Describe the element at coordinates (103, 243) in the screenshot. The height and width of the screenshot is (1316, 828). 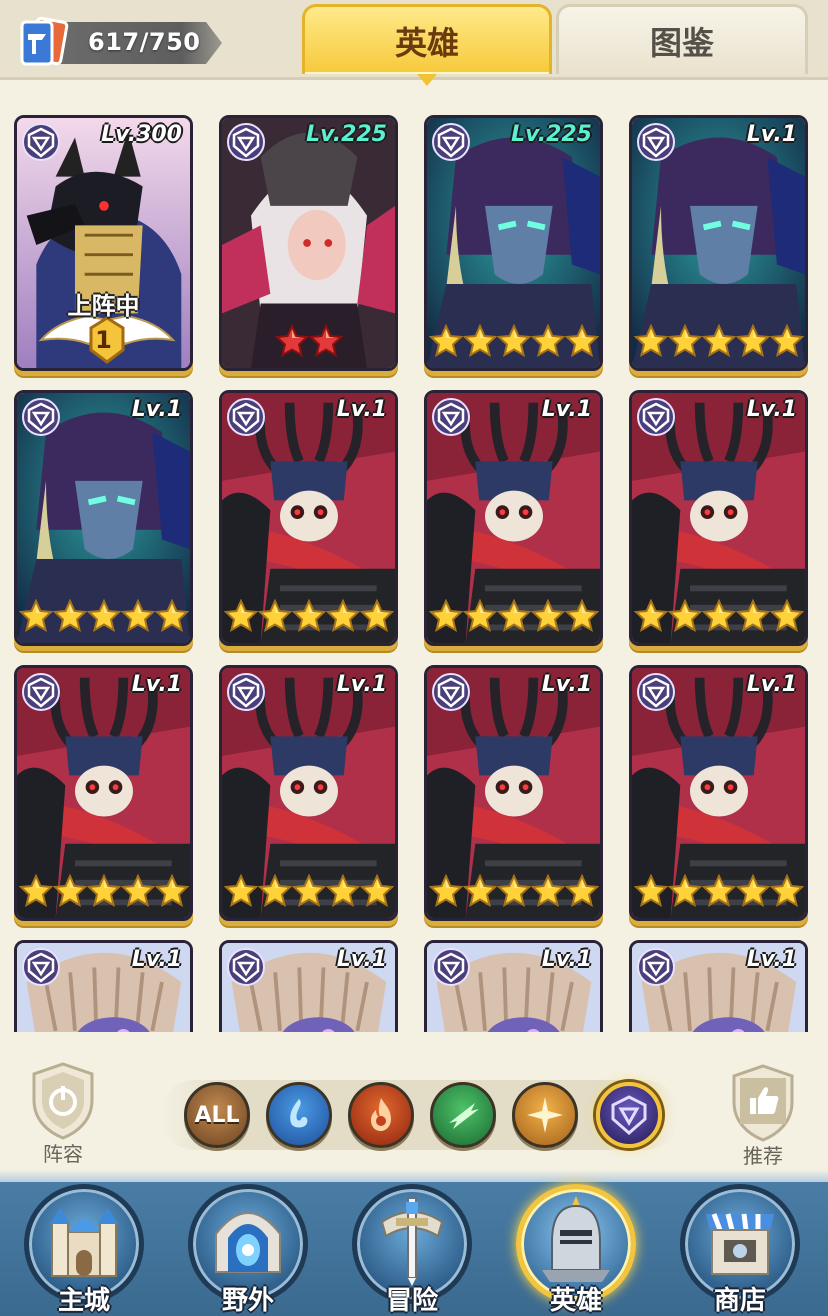
I see `hero-card: Lv.300 上阵中 1` at that location.